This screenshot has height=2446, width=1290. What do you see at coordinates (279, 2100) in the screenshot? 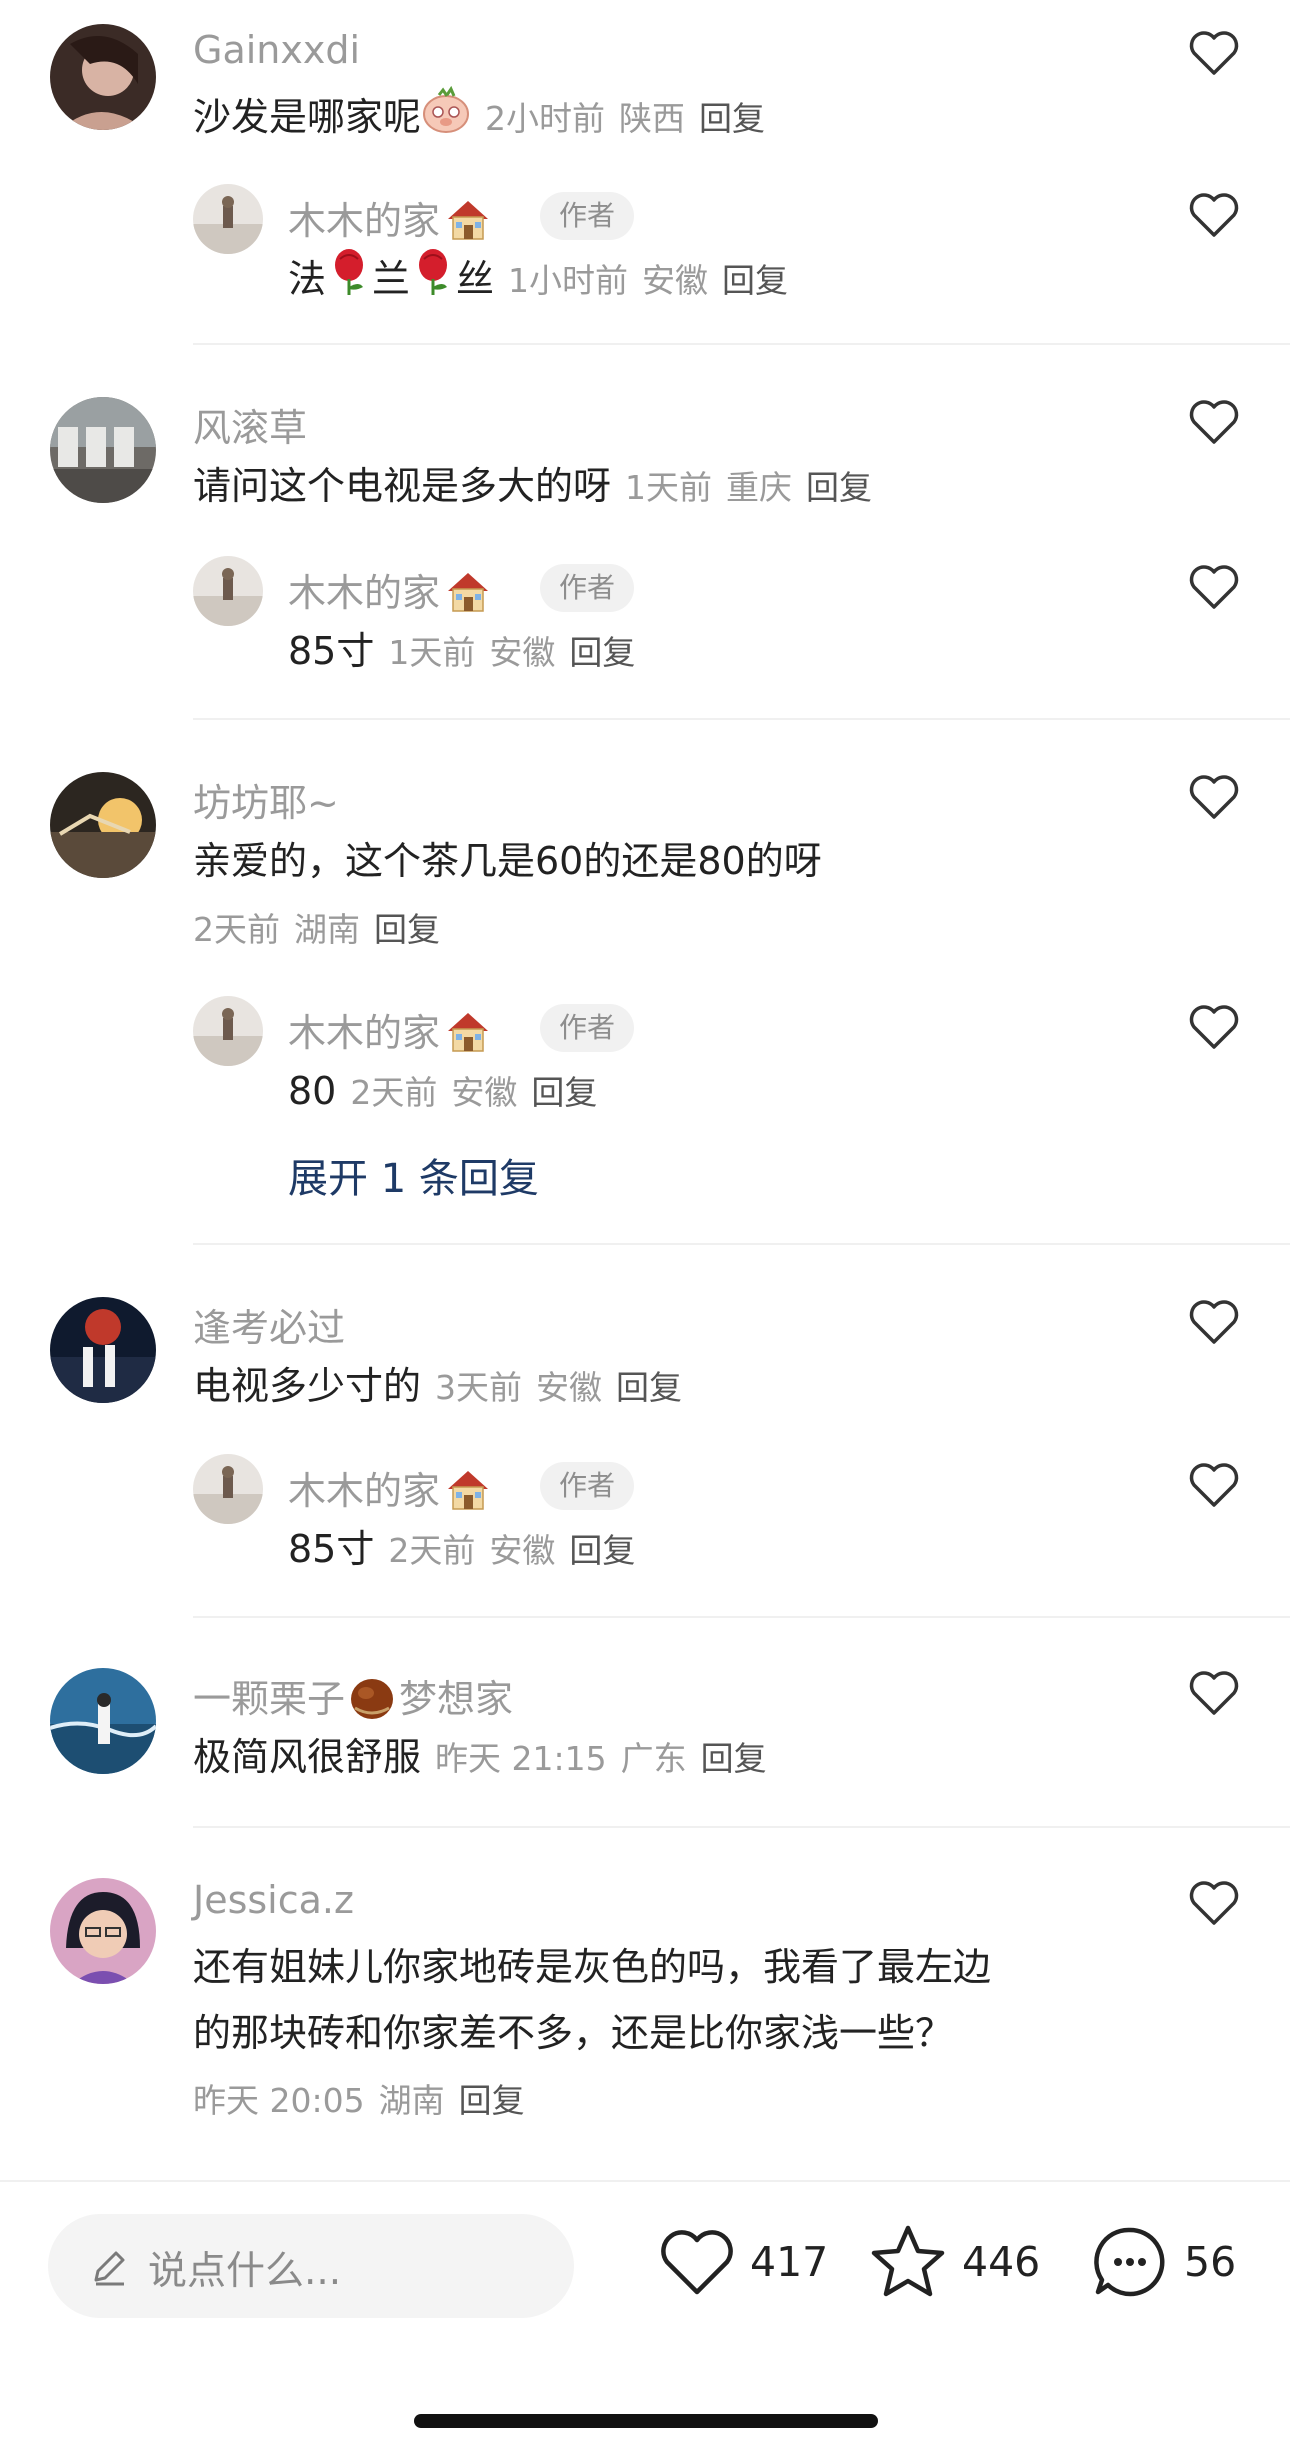
I see `comment-time: 昨天 20:05` at bounding box center [279, 2100].